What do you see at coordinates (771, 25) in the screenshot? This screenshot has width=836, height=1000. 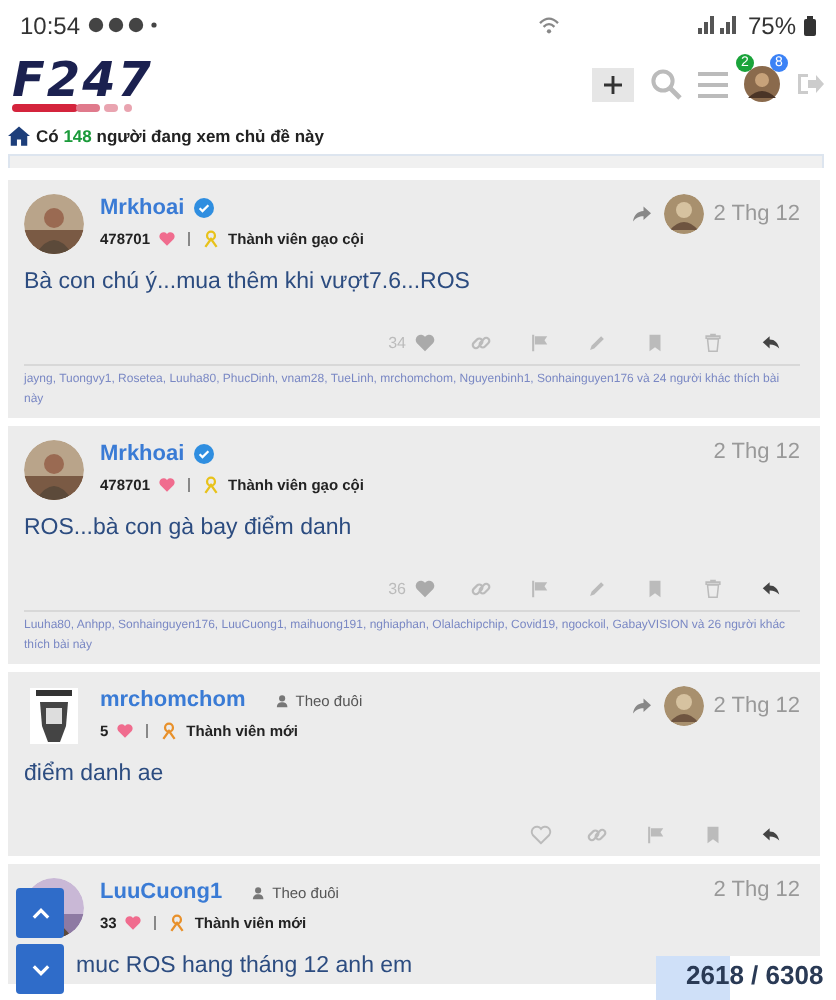 I see `battery-level: 75%` at bounding box center [771, 25].